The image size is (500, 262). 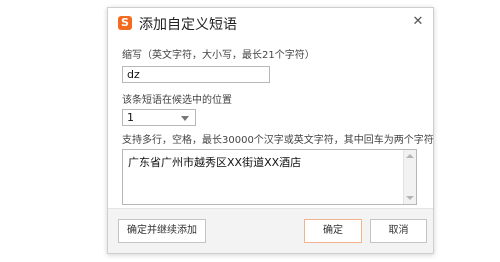 I want to click on dialog-footer: 确定并继续添加 确定 取消, so click(x=270, y=230).